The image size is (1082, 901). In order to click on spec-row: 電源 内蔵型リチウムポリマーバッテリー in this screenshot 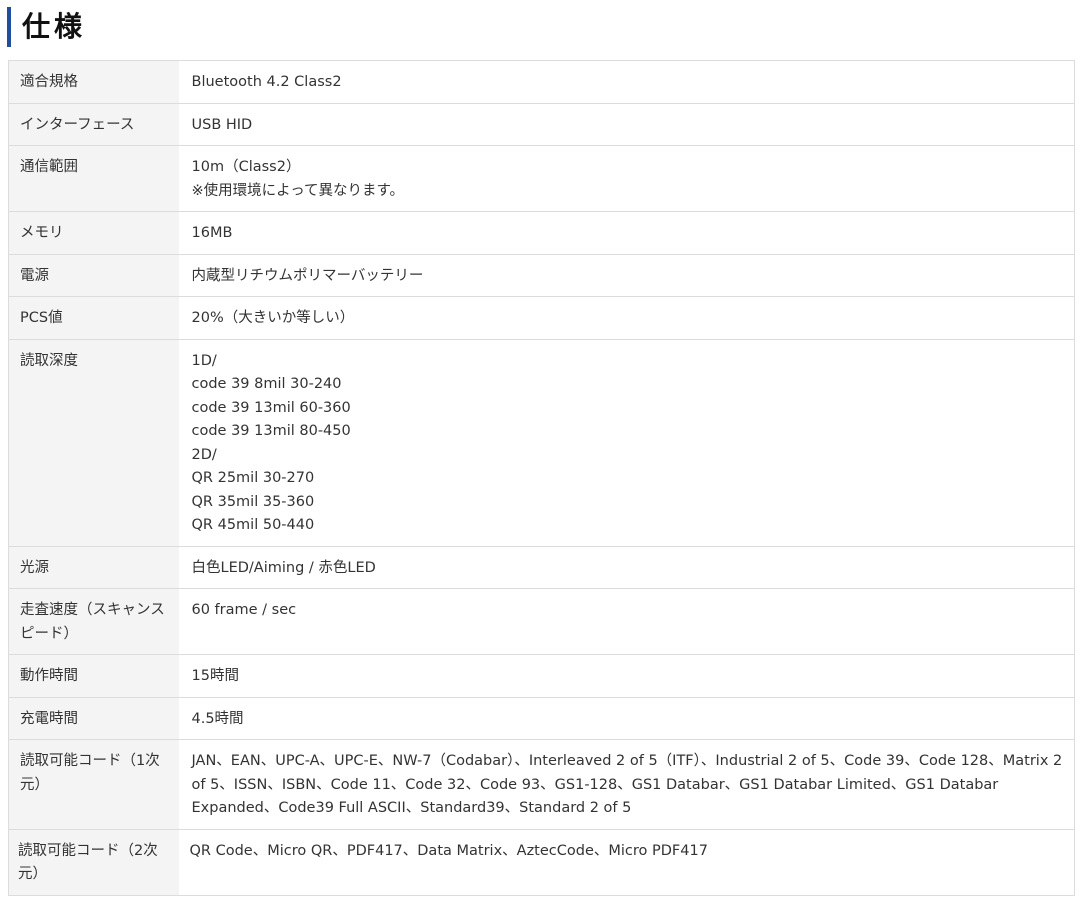, I will do `click(541, 275)`.